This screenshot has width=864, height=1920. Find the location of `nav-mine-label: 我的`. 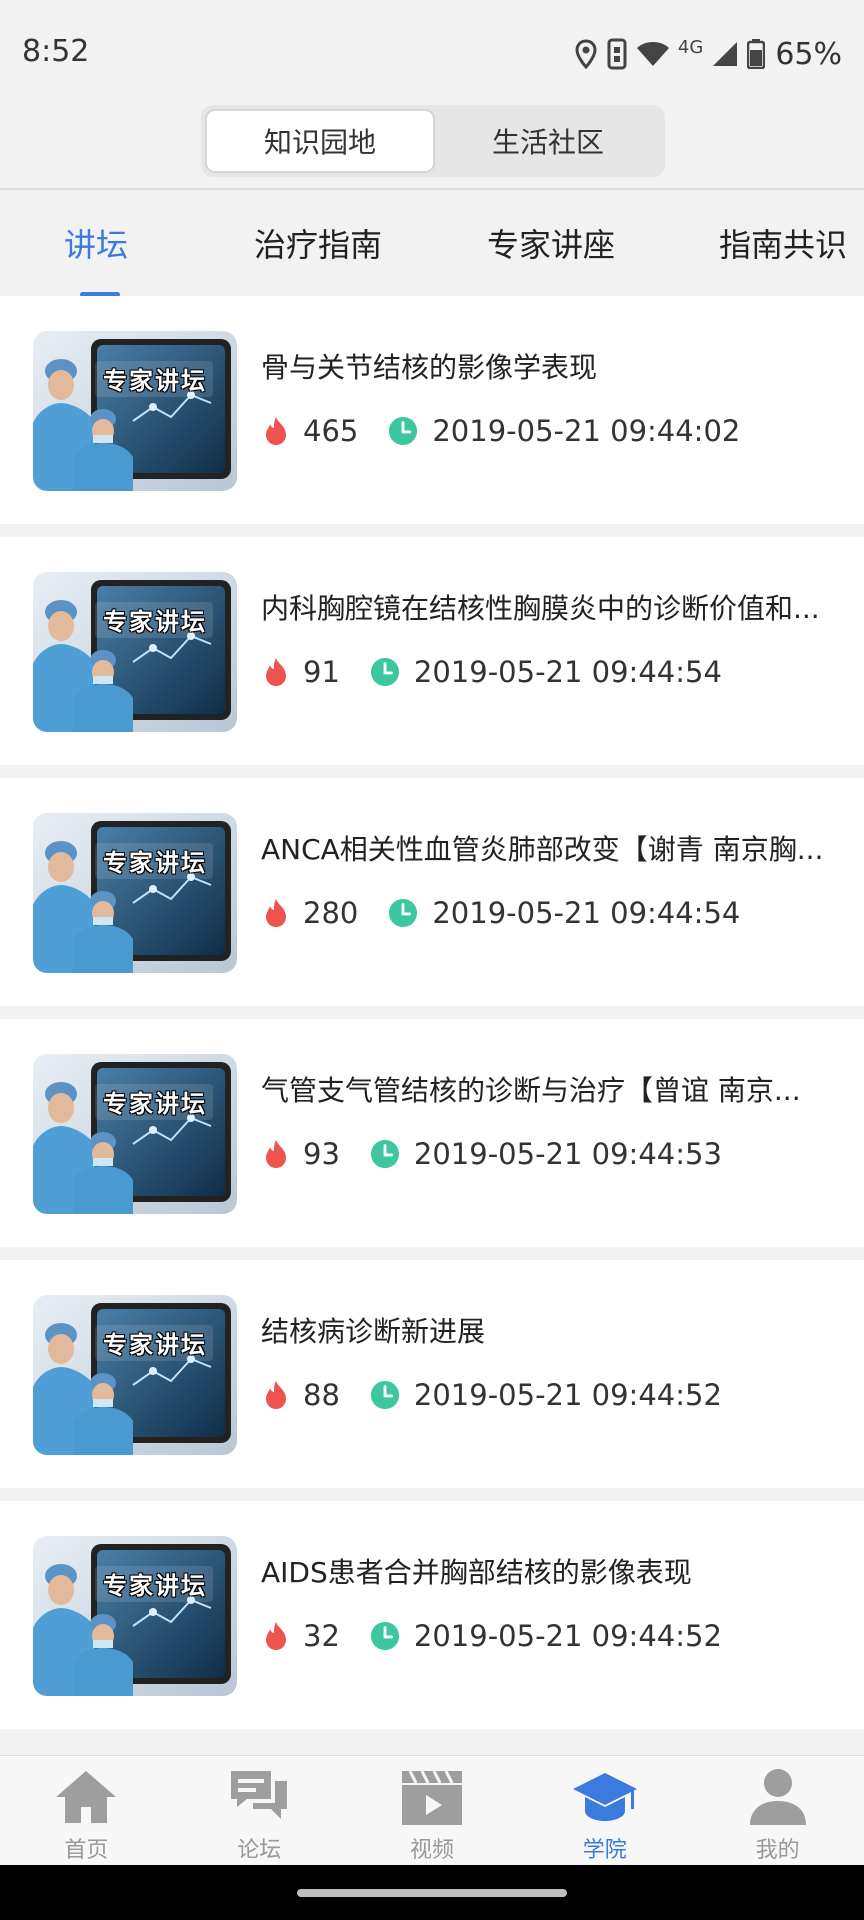

nav-mine-label: 我的 is located at coordinates (777, 1850).